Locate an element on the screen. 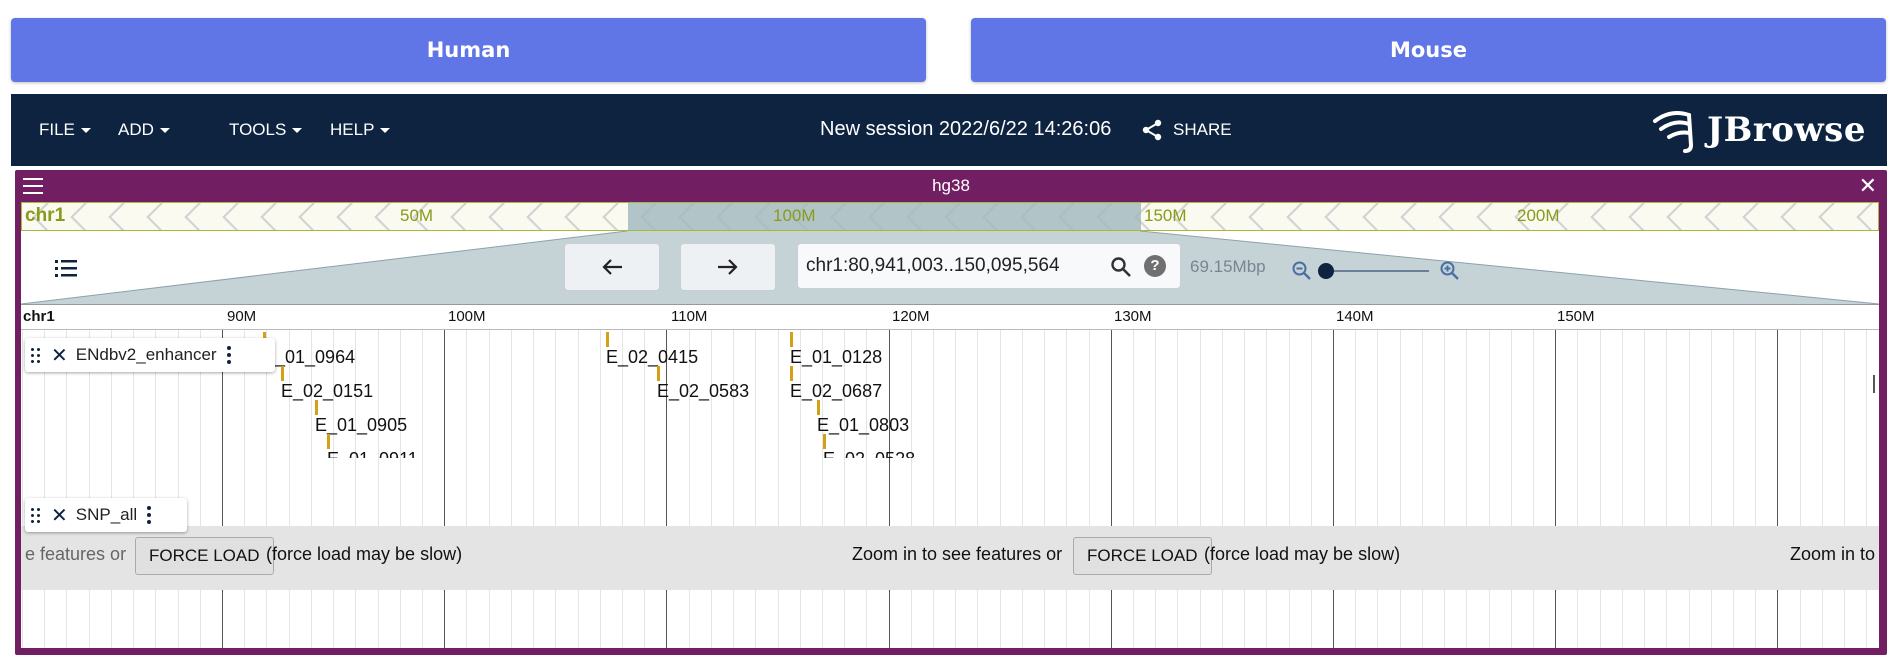 The height and width of the screenshot is (669, 1891). feature-label: E_02_0151 is located at coordinates (327, 391).